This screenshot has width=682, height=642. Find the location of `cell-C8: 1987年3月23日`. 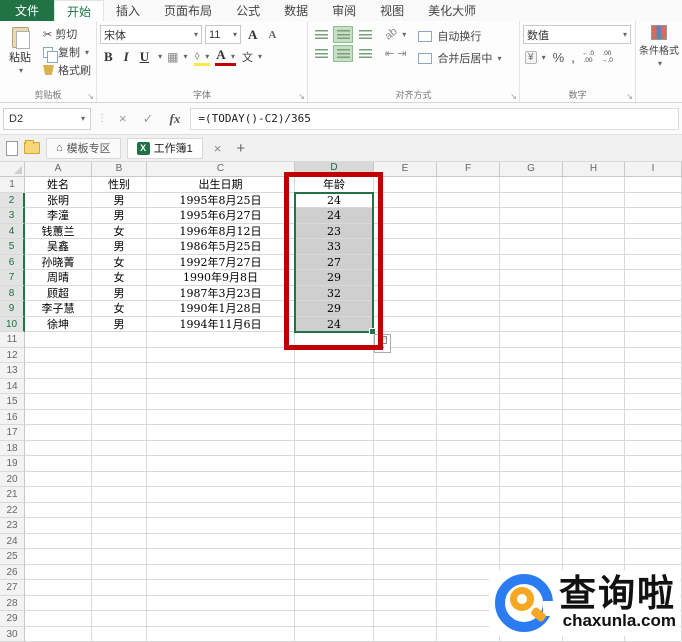

cell-C8: 1987年3月23日 is located at coordinates (221, 293).